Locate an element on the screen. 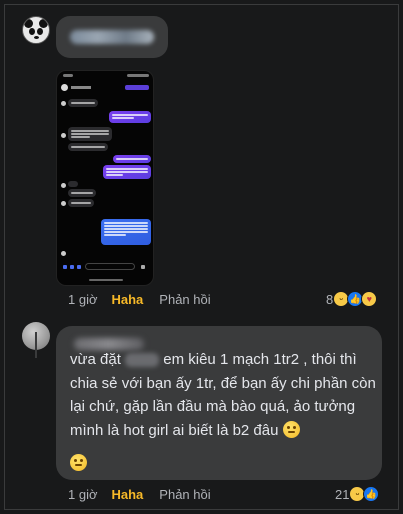 The height and width of the screenshot is (514, 403). comment-1-reaction-count: 8 is located at coordinates (330, 299).